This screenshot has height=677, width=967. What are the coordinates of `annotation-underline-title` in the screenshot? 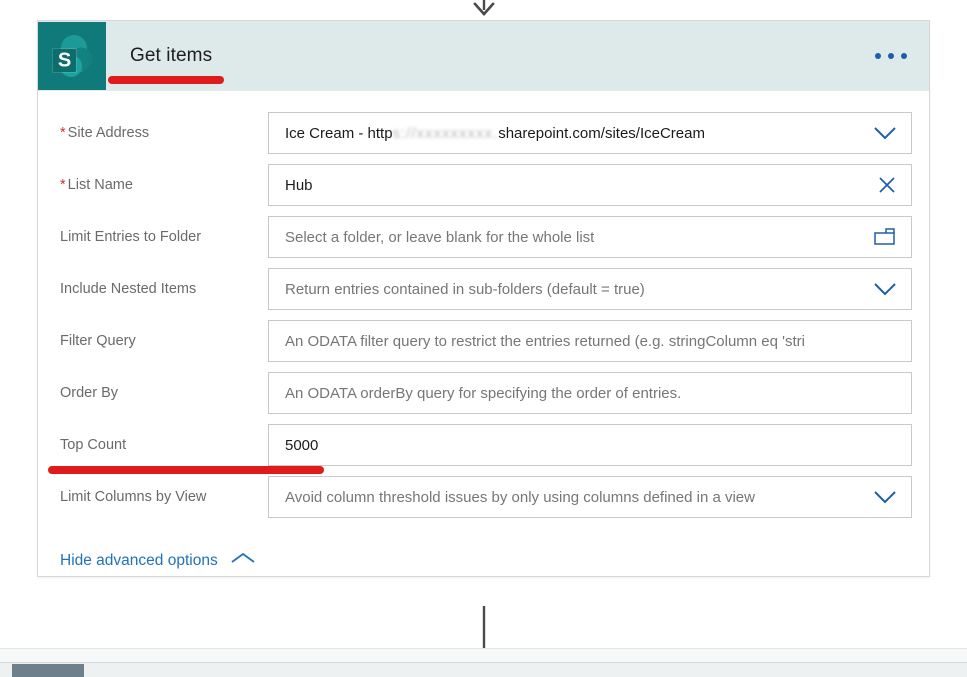 It's located at (166, 80).